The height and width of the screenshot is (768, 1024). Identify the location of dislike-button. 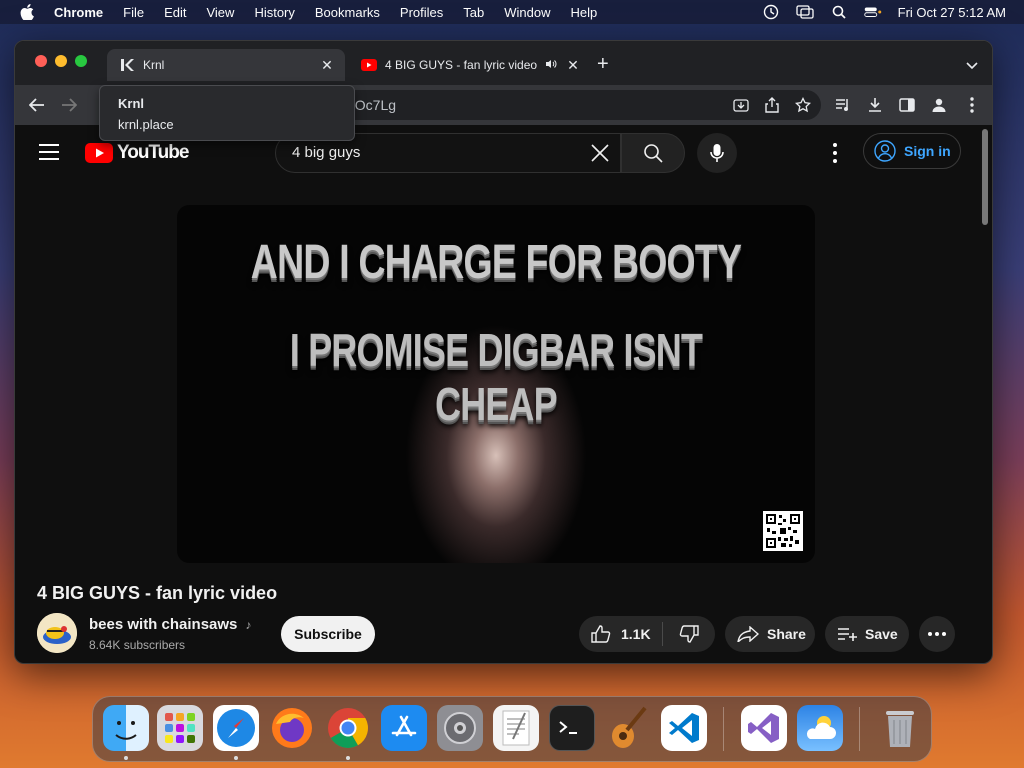
(689, 634).